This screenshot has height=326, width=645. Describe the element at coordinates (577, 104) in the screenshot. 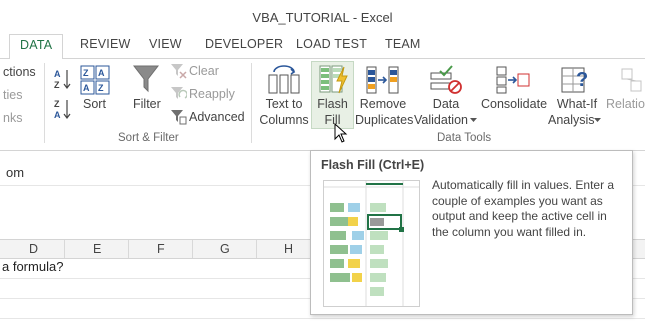

I see `what-if-label-1: What-If` at that location.